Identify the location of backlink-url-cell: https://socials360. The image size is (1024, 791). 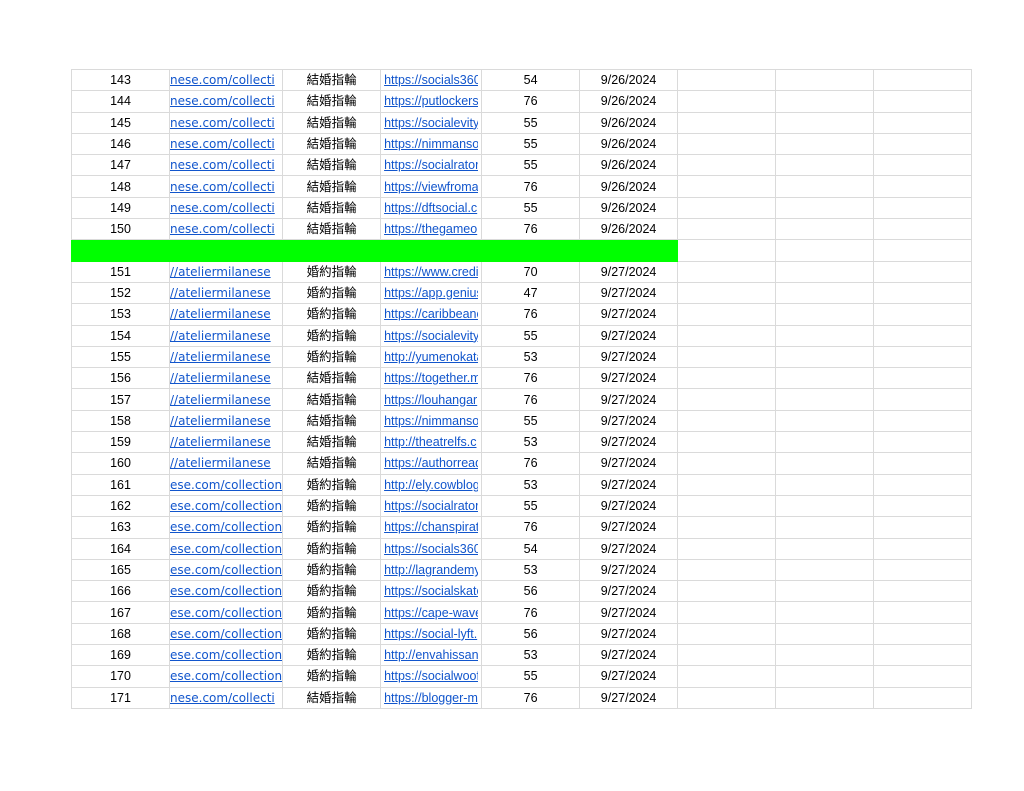
(431, 548).